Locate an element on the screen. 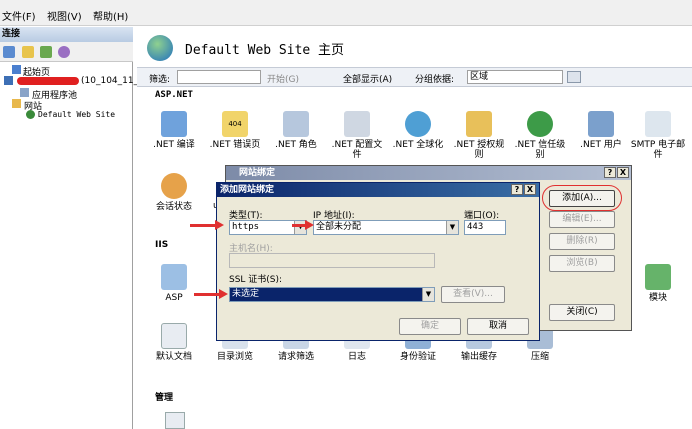 The height and width of the screenshot is (429, 692). filter-bar: 筛选: 开始(G) 全部显示(A) 分组依据: 区域 is located at coordinates (414, 77).